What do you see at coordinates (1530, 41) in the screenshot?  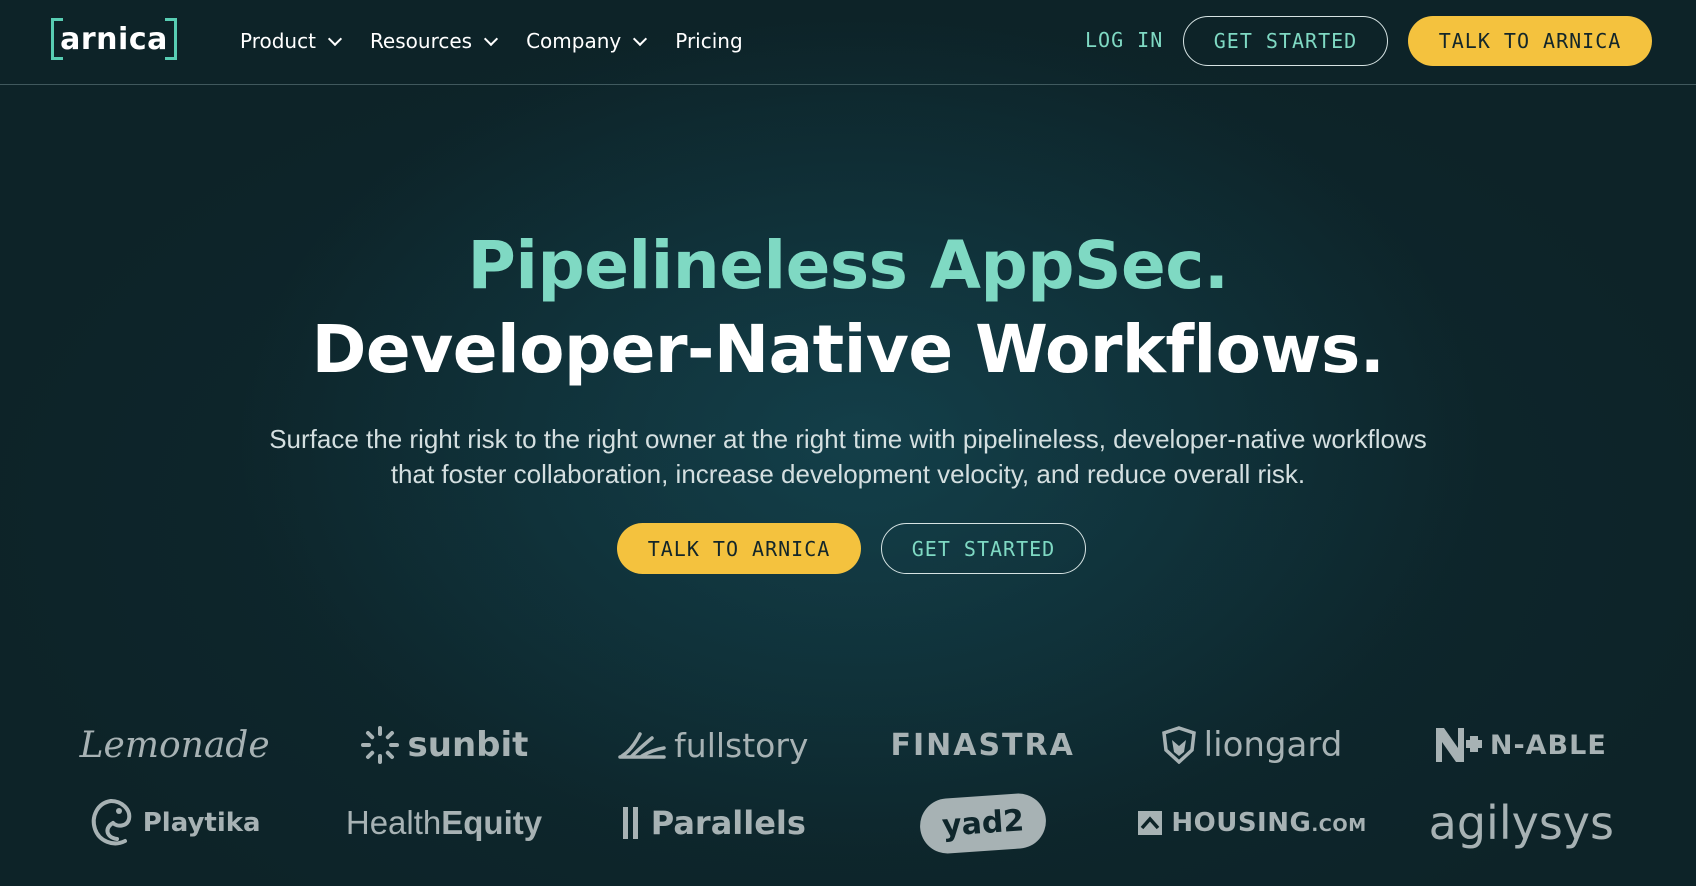 I see `nav-talk-to-arnica-button: TALK TO ARNICA` at bounding box center [1530, 41].